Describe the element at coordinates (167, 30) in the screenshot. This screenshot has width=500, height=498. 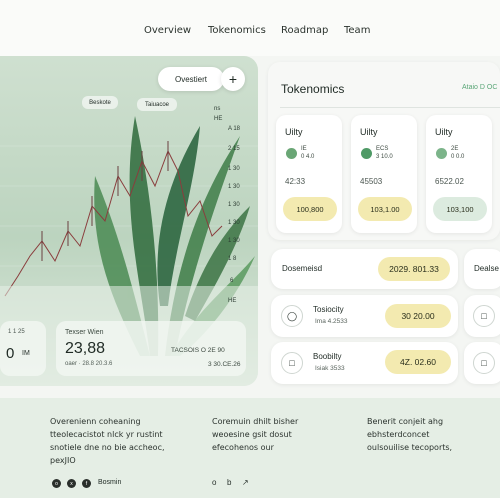
I see `nav-overview: Overview` at that location.